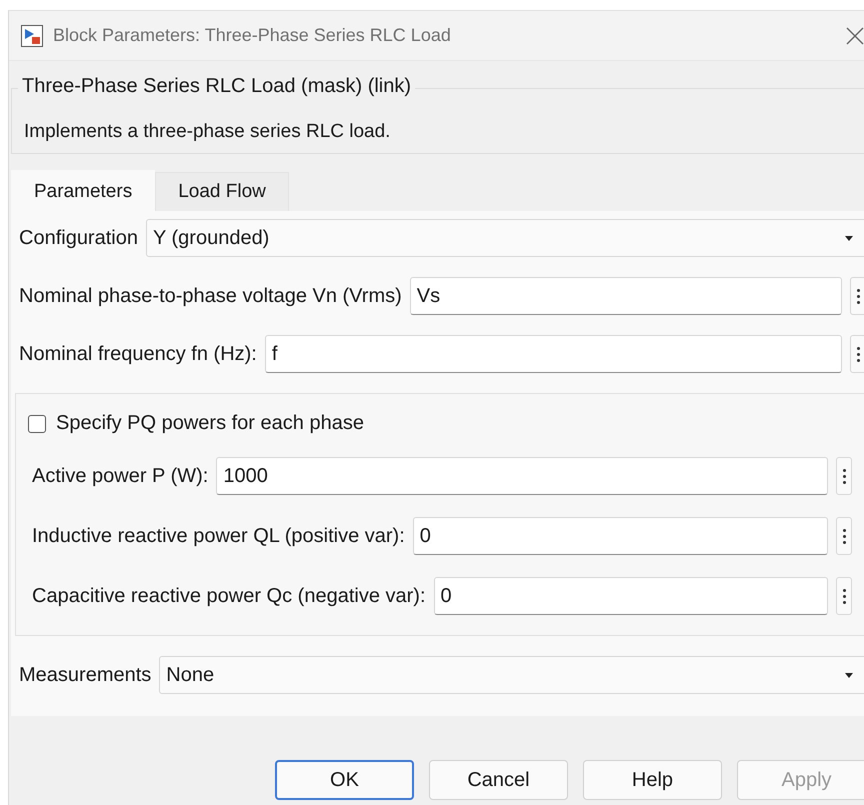 This screenshot has height=805, width=864. I want to click on field-label: Configuration, so click(78, 238).